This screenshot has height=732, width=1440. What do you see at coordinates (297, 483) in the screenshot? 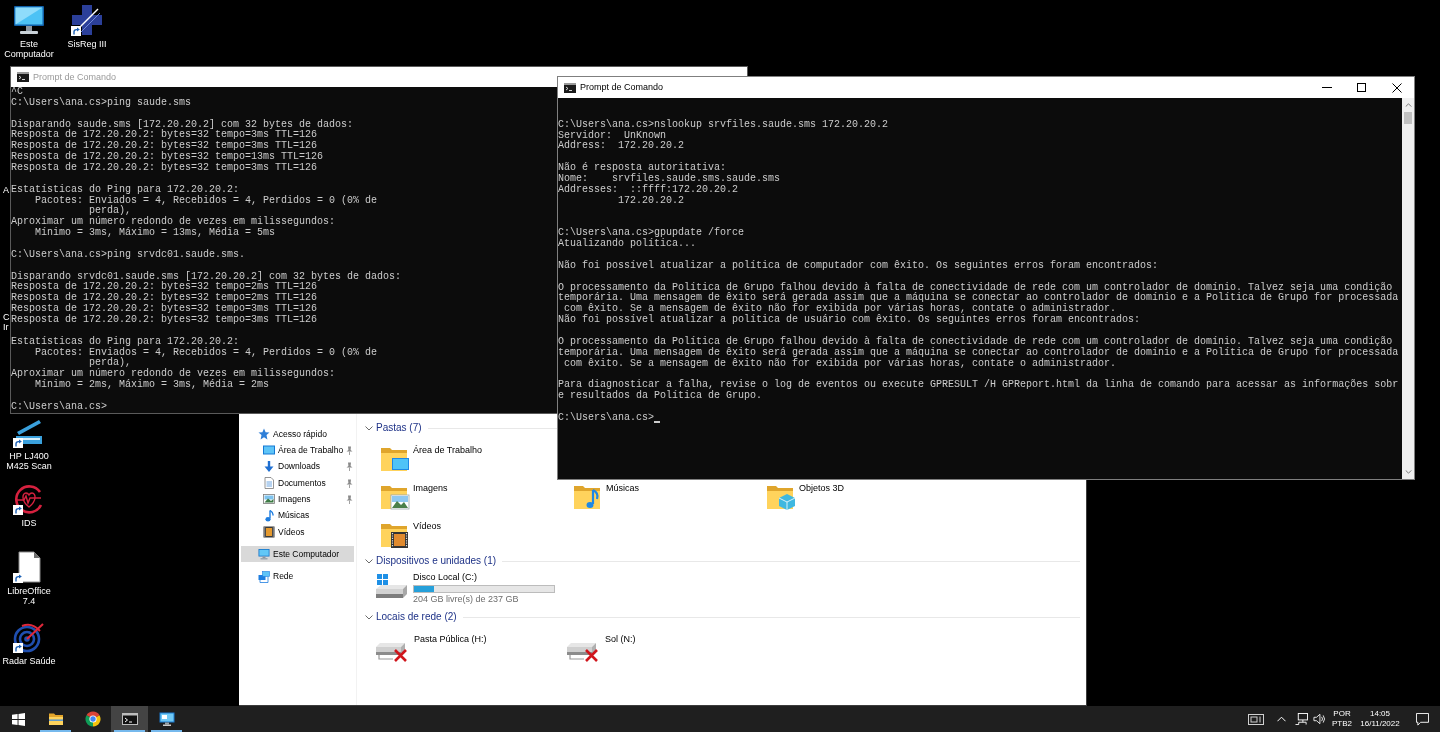
I see `nav-item: Documentos` at bounding box center [297, 483].